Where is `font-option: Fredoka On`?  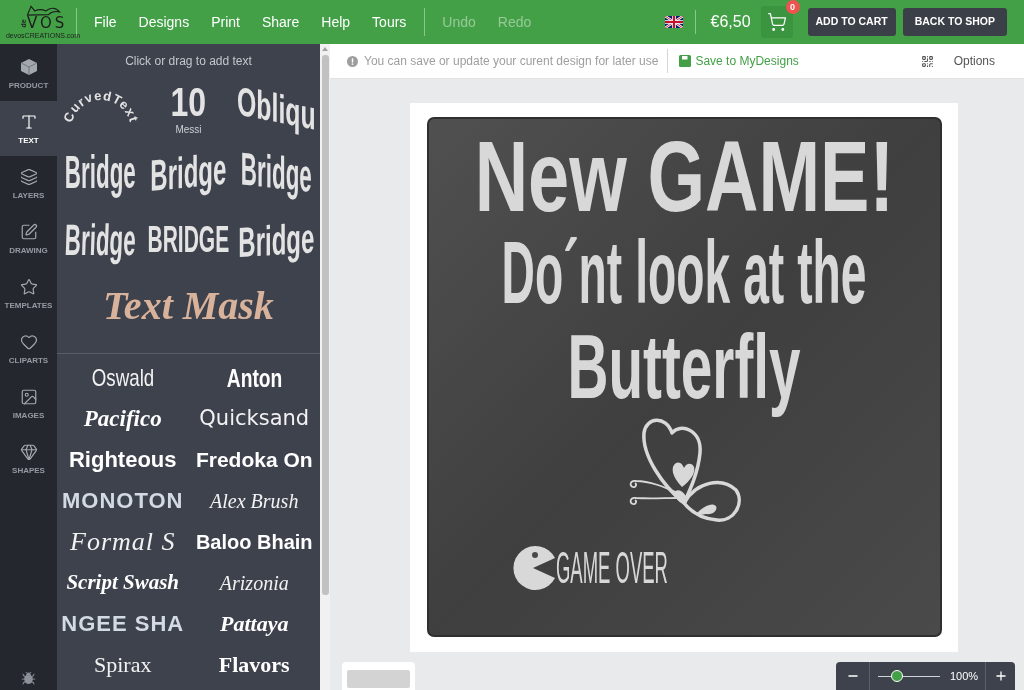
font-option: Fredoka On is located at coordinates (254, 459).